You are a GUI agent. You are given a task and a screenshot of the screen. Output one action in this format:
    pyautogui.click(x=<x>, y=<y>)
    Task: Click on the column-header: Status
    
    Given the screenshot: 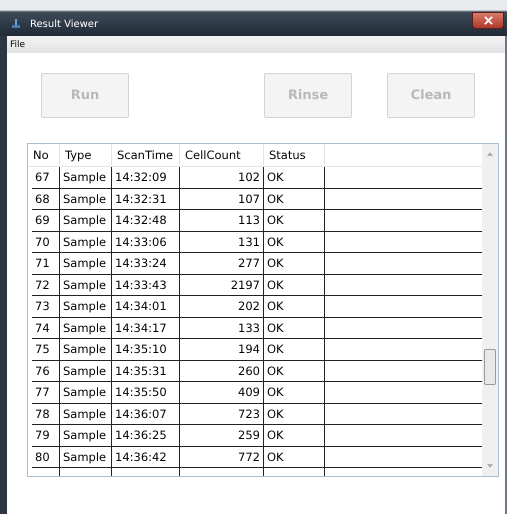 What is the action you would take?
    pyautogui.click(x=294, y=155)
    